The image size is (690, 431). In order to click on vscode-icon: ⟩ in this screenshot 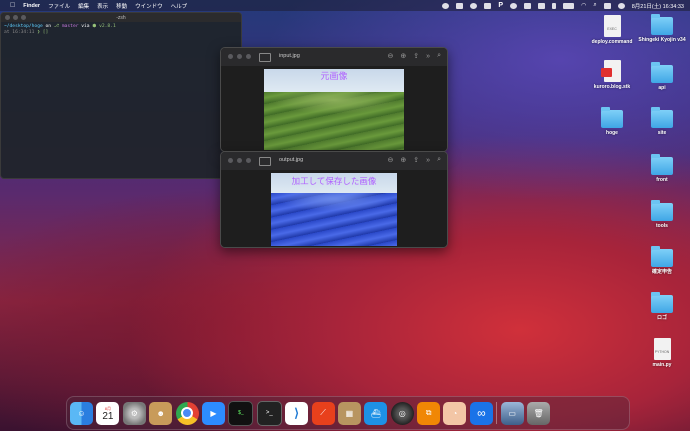, I will do `click(297, 413)`.